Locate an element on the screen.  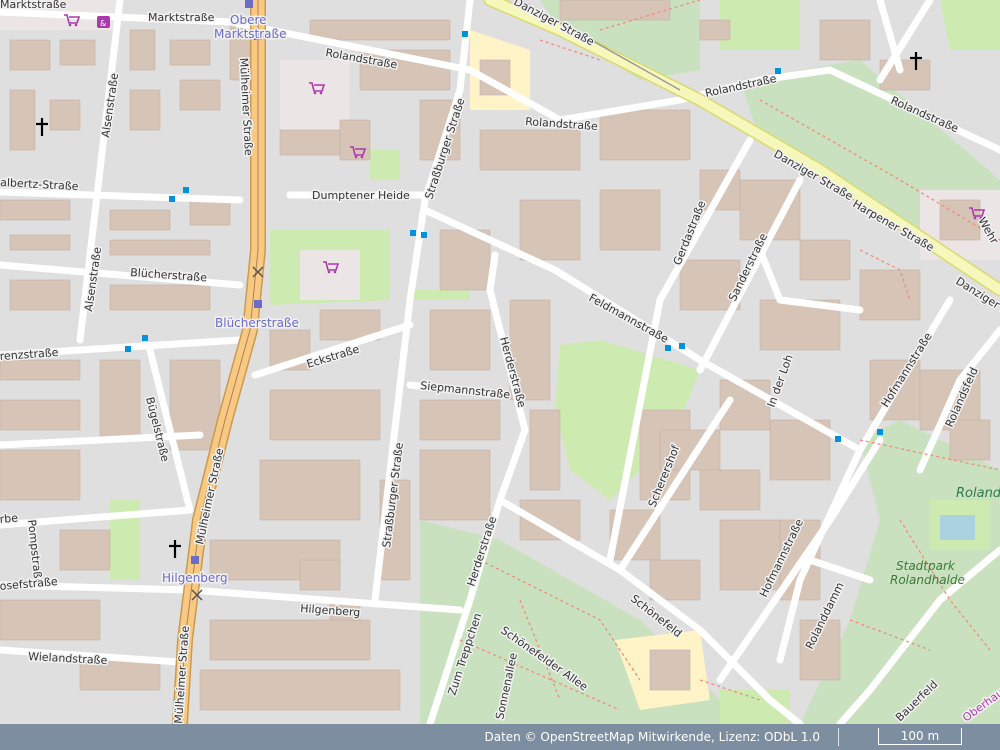
street-label: Dumptener Heide is located at coordinates (361, 195).